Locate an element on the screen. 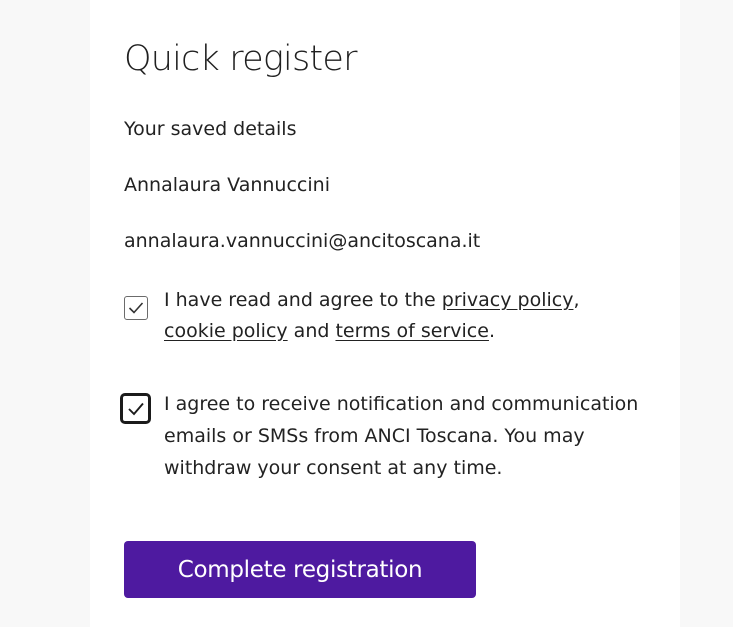 The height and width of the screenshot is (627, 733). terms-consent-comma: , is located at coordinates (576, 300).